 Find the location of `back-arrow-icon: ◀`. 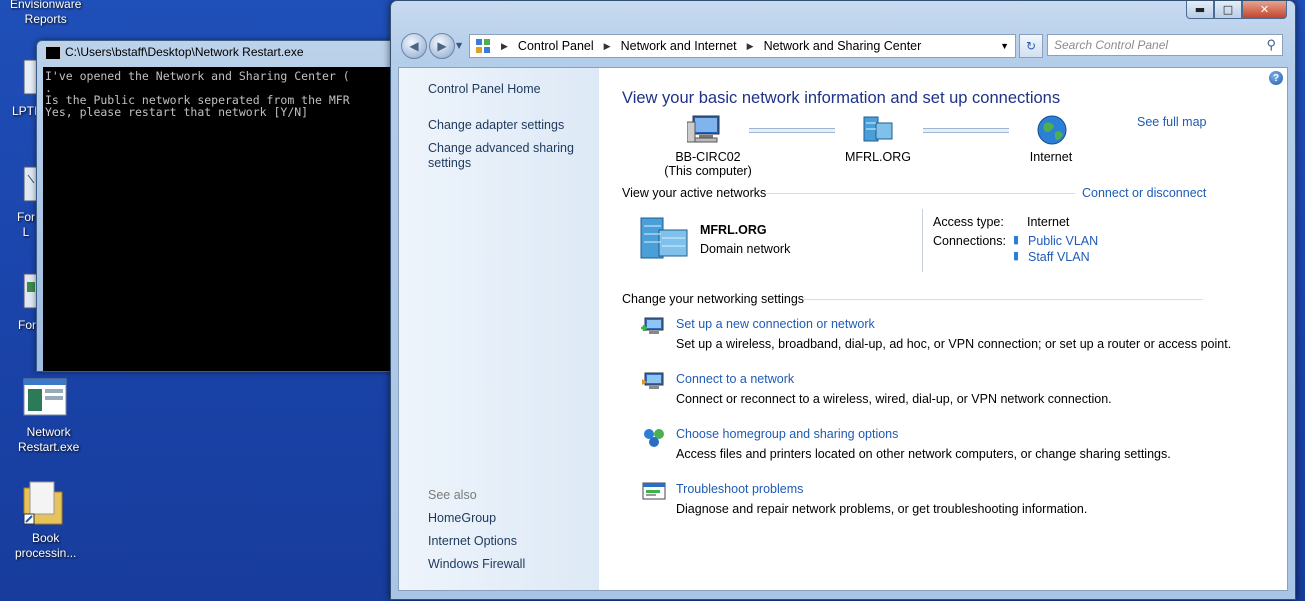

back-arrow-icon: ◀ is located at coordinates (414, 46).